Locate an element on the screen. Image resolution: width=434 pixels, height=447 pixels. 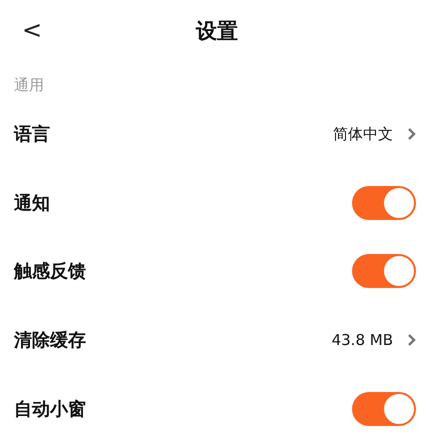
setting-label: 触感反馈 is located at coordinates (50, 272).